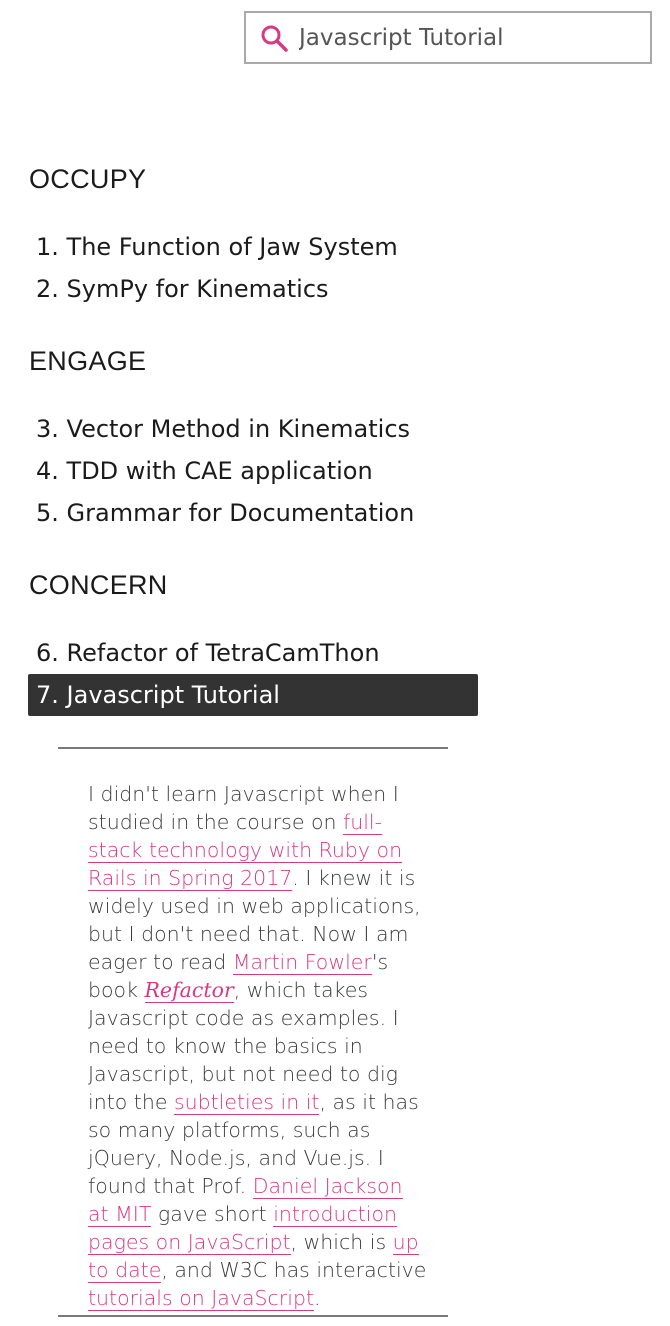 The image size is (670, 1326). I want to click on lesson-item-6: 6. Refactor of TetraCamThon, so click(253, 653).